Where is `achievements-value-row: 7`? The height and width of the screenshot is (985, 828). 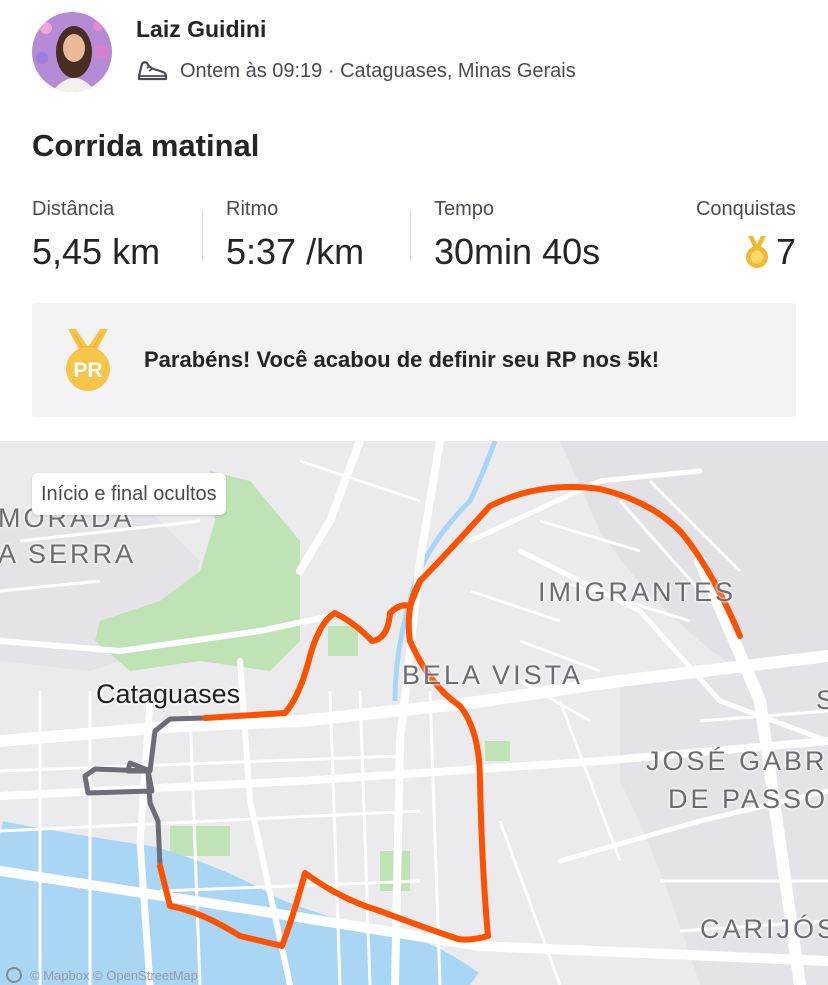 achievements-value-row: 7 is located at coordinates (746, 252).